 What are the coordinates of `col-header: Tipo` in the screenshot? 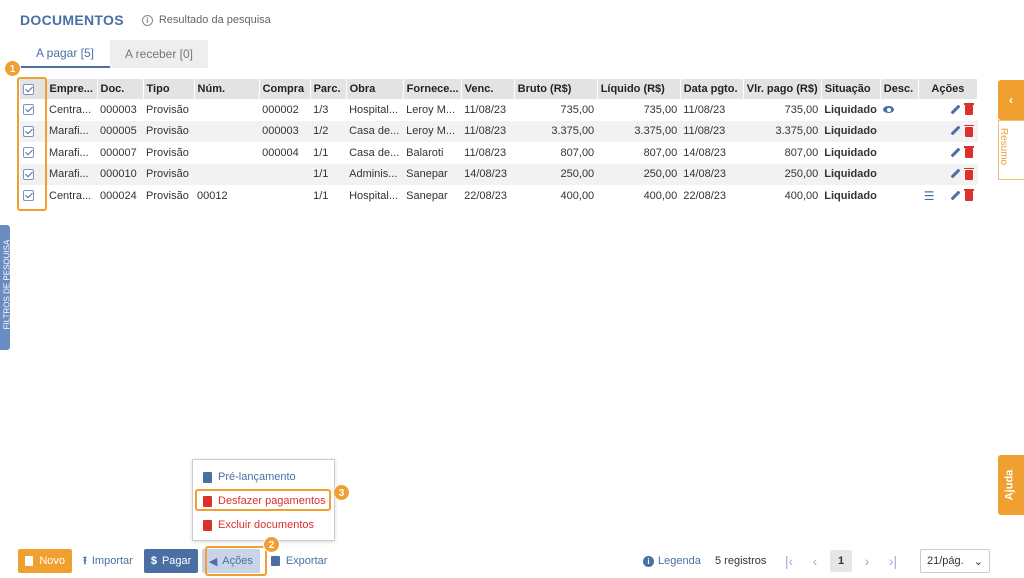 It's located at (169, 89).